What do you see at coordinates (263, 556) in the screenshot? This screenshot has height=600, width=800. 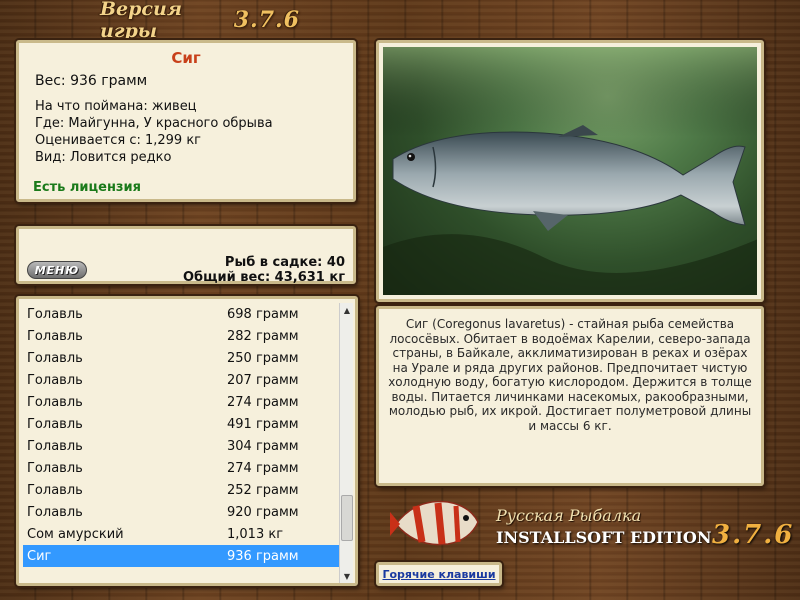 I see `catch-fish-weight: 936 грамм` at bounding box center [263, 556].